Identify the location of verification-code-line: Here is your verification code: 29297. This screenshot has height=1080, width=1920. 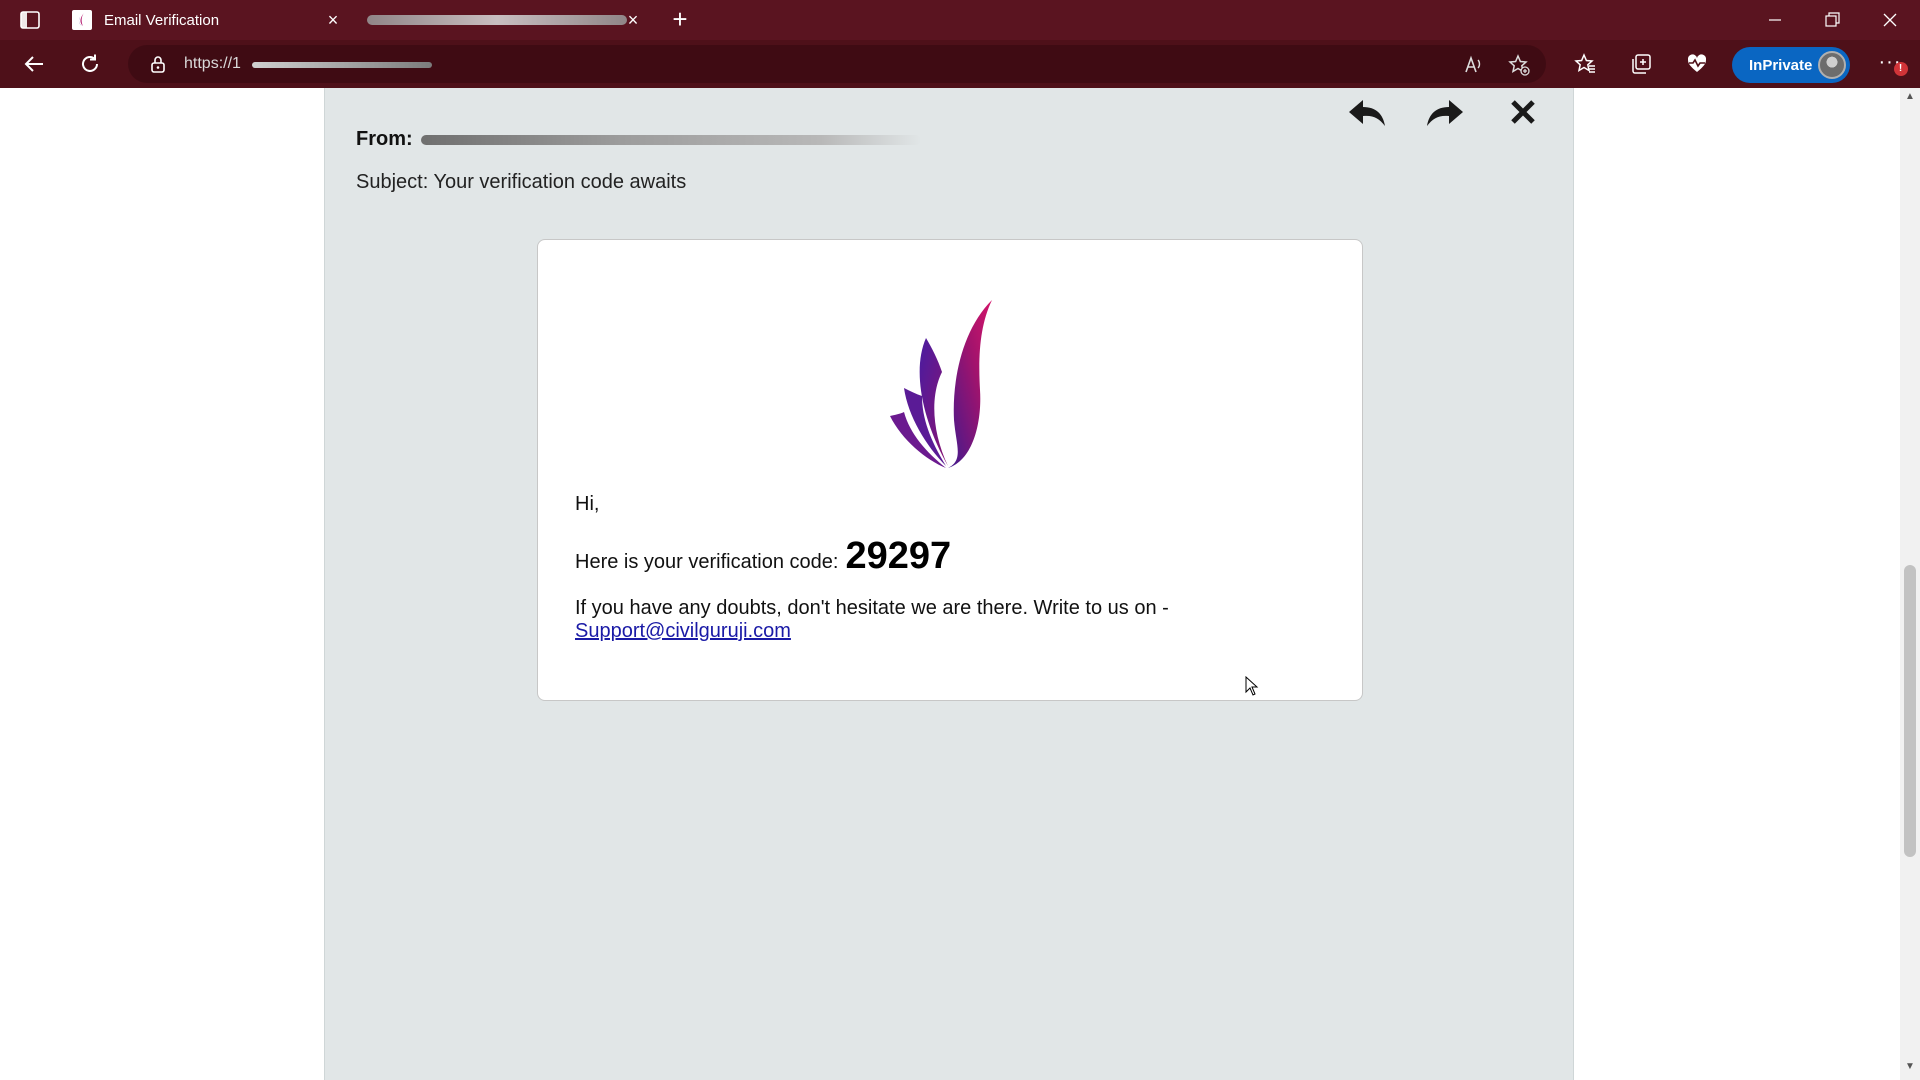
(763, 556).